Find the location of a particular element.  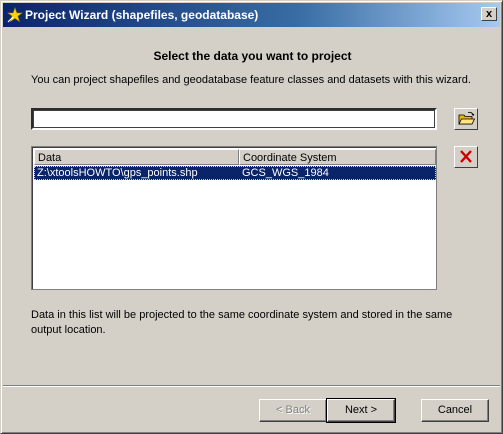

list-header: Data Coordinate System is located at coordinates (235, 157).